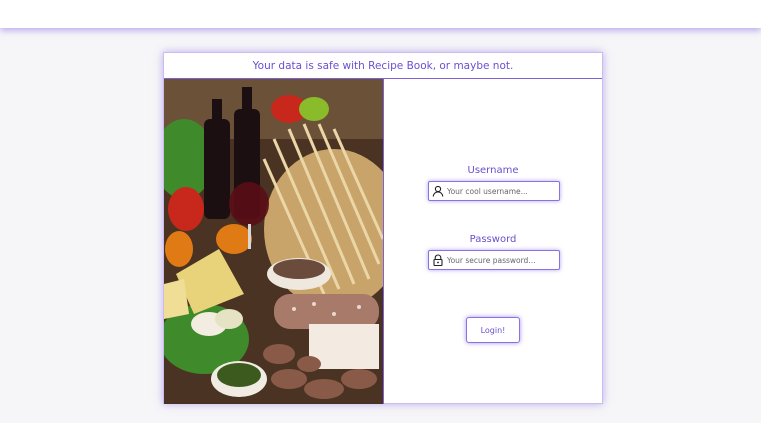 Image resolution: width=761 pixels, height=423 pixels. I want to click on login-button: Login!, so click(493, 330).